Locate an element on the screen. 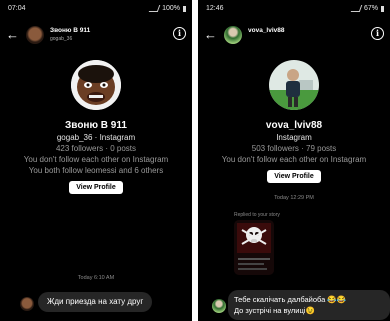  mutual-note: You both follow leomessi and 6 others is located at coordinates (96, 170).